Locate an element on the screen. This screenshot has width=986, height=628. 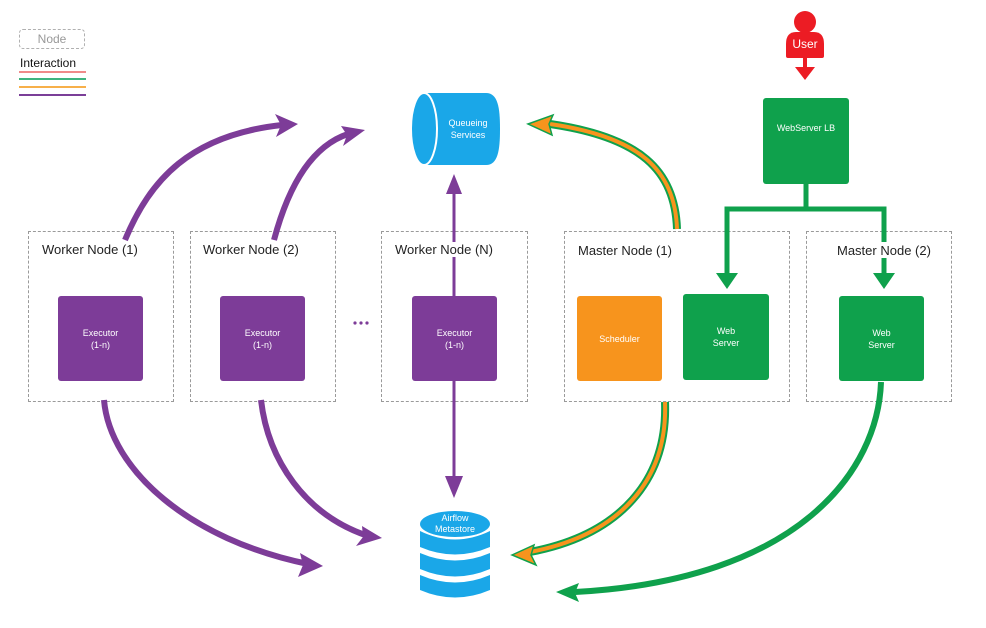
queue-label-line1: Queueing is located at coordinates (468, 123).